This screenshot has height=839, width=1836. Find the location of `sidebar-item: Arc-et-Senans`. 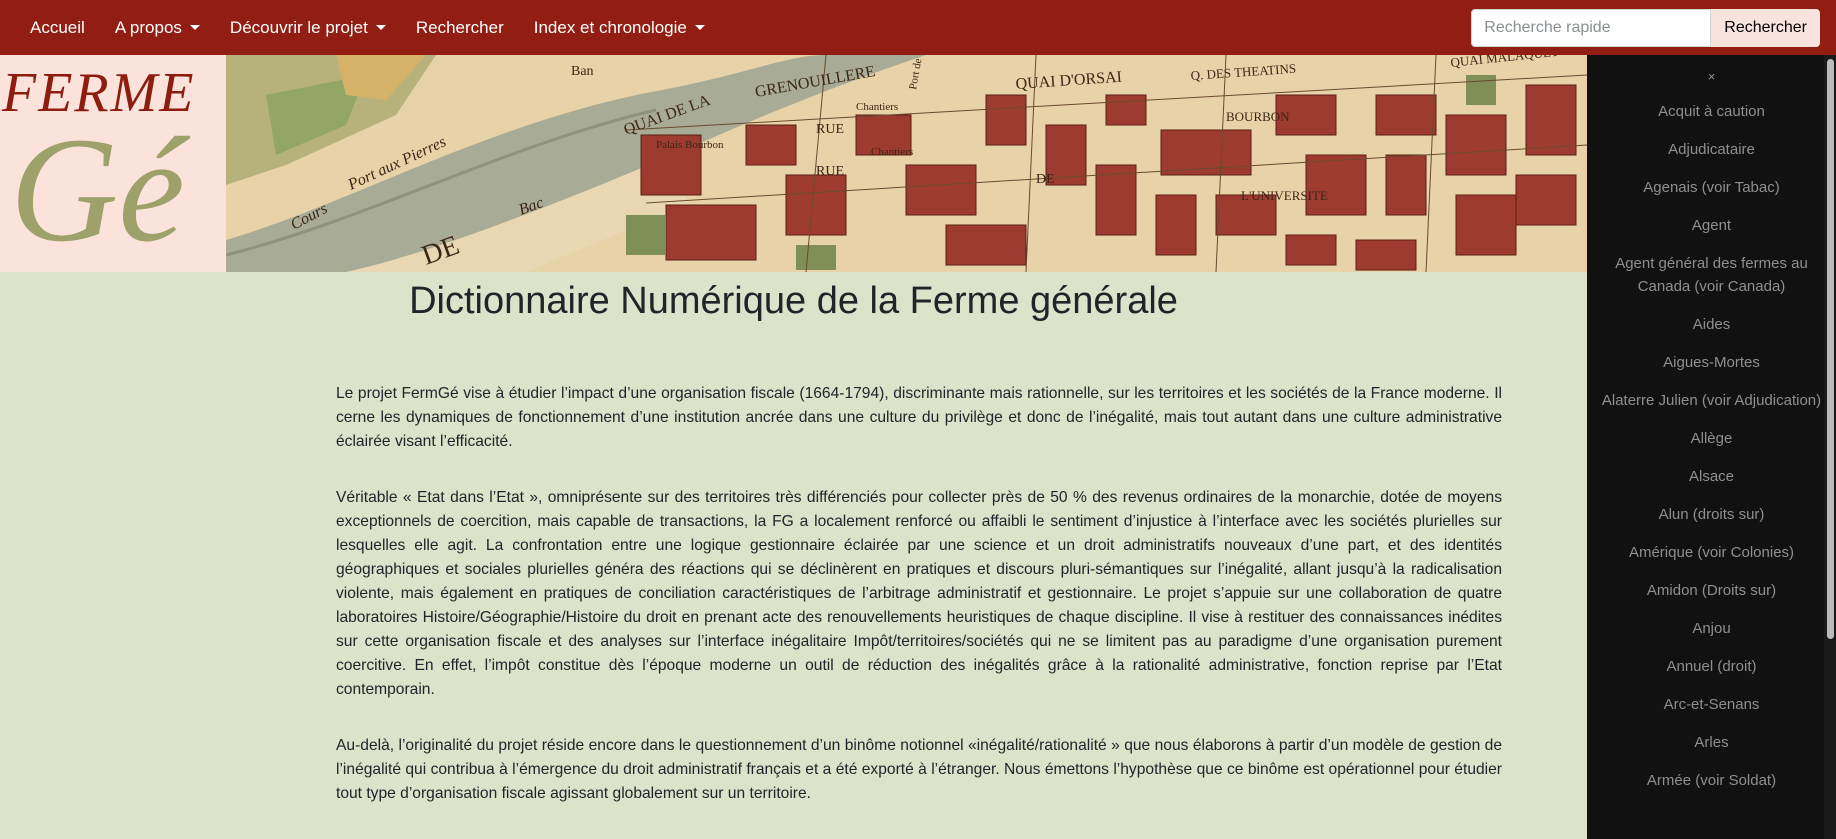

sidebar-item: Arc-et-Senans is located at coordinates (1711, 704).